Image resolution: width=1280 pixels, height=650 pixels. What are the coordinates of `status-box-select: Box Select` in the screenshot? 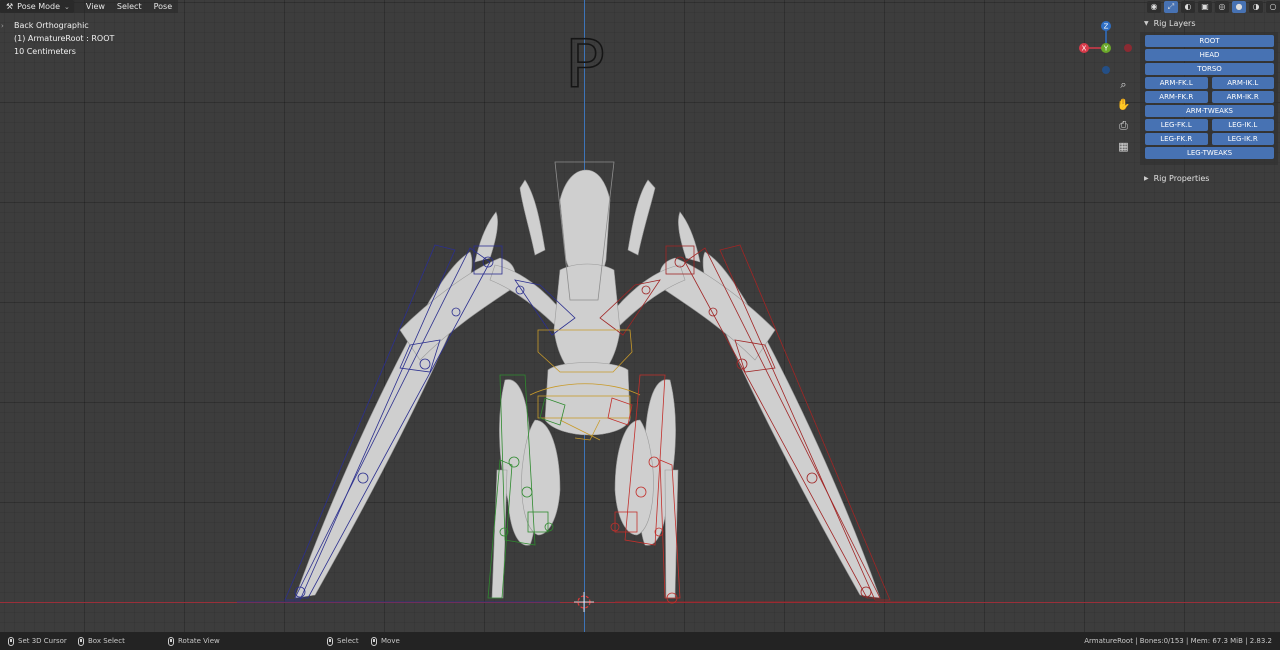 It's located at (101, 641).